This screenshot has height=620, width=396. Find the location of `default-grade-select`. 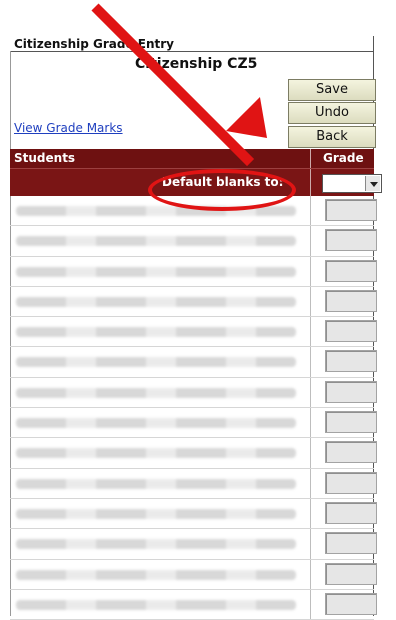

default-grade-select is located at coordinates (352, 183).